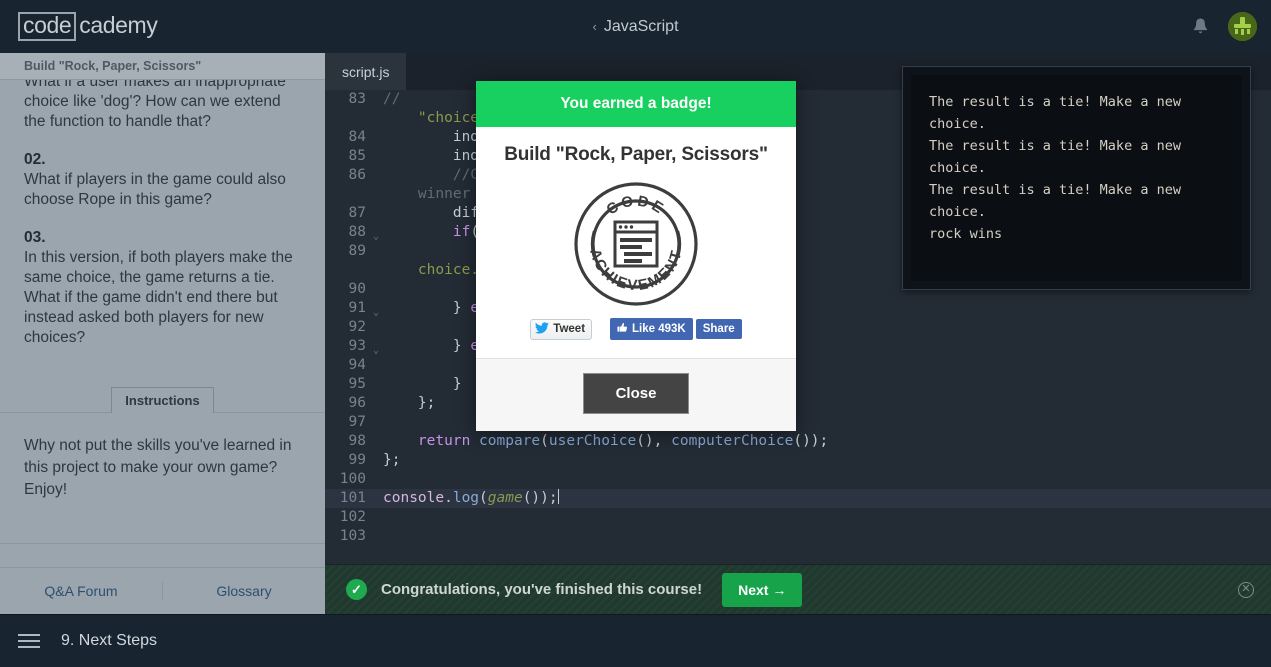  What do you see at coordinates (636, 154) in the screenshot?
I see `modal-badge-title: Build "Rock, Paper, Scissors"` at bounding box center [636, 154].